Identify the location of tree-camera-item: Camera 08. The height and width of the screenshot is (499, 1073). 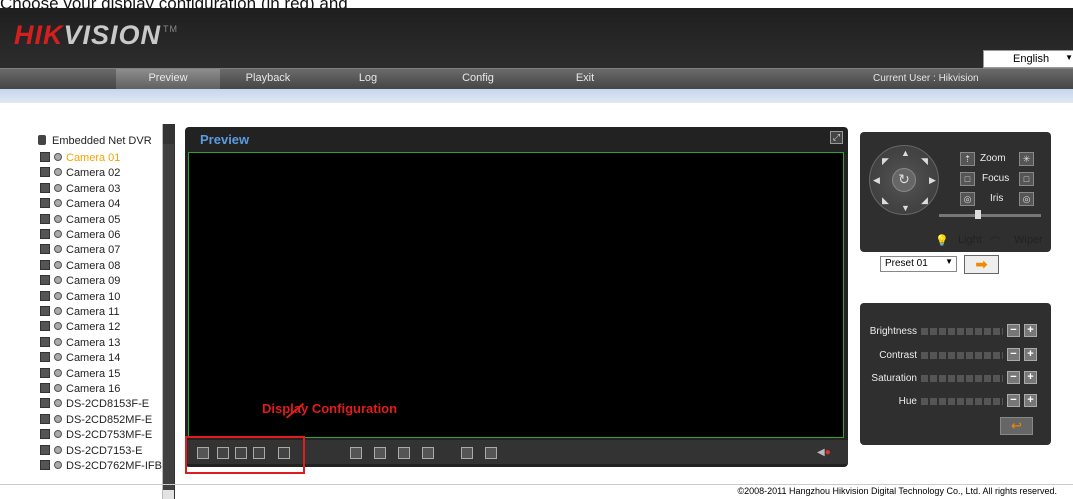
(80, 267).